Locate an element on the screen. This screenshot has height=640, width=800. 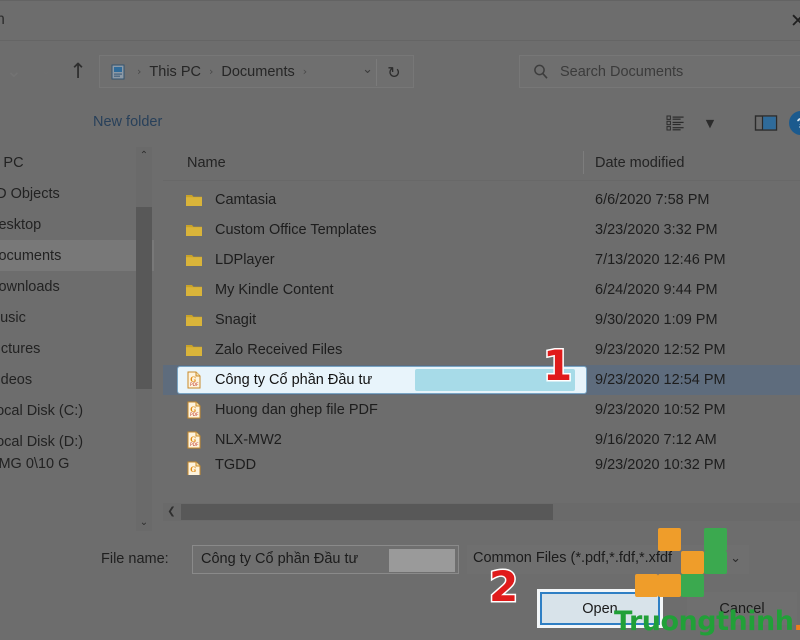
file-date: 9/23/2020 12:54 PM is located at coordinates (660, 380).